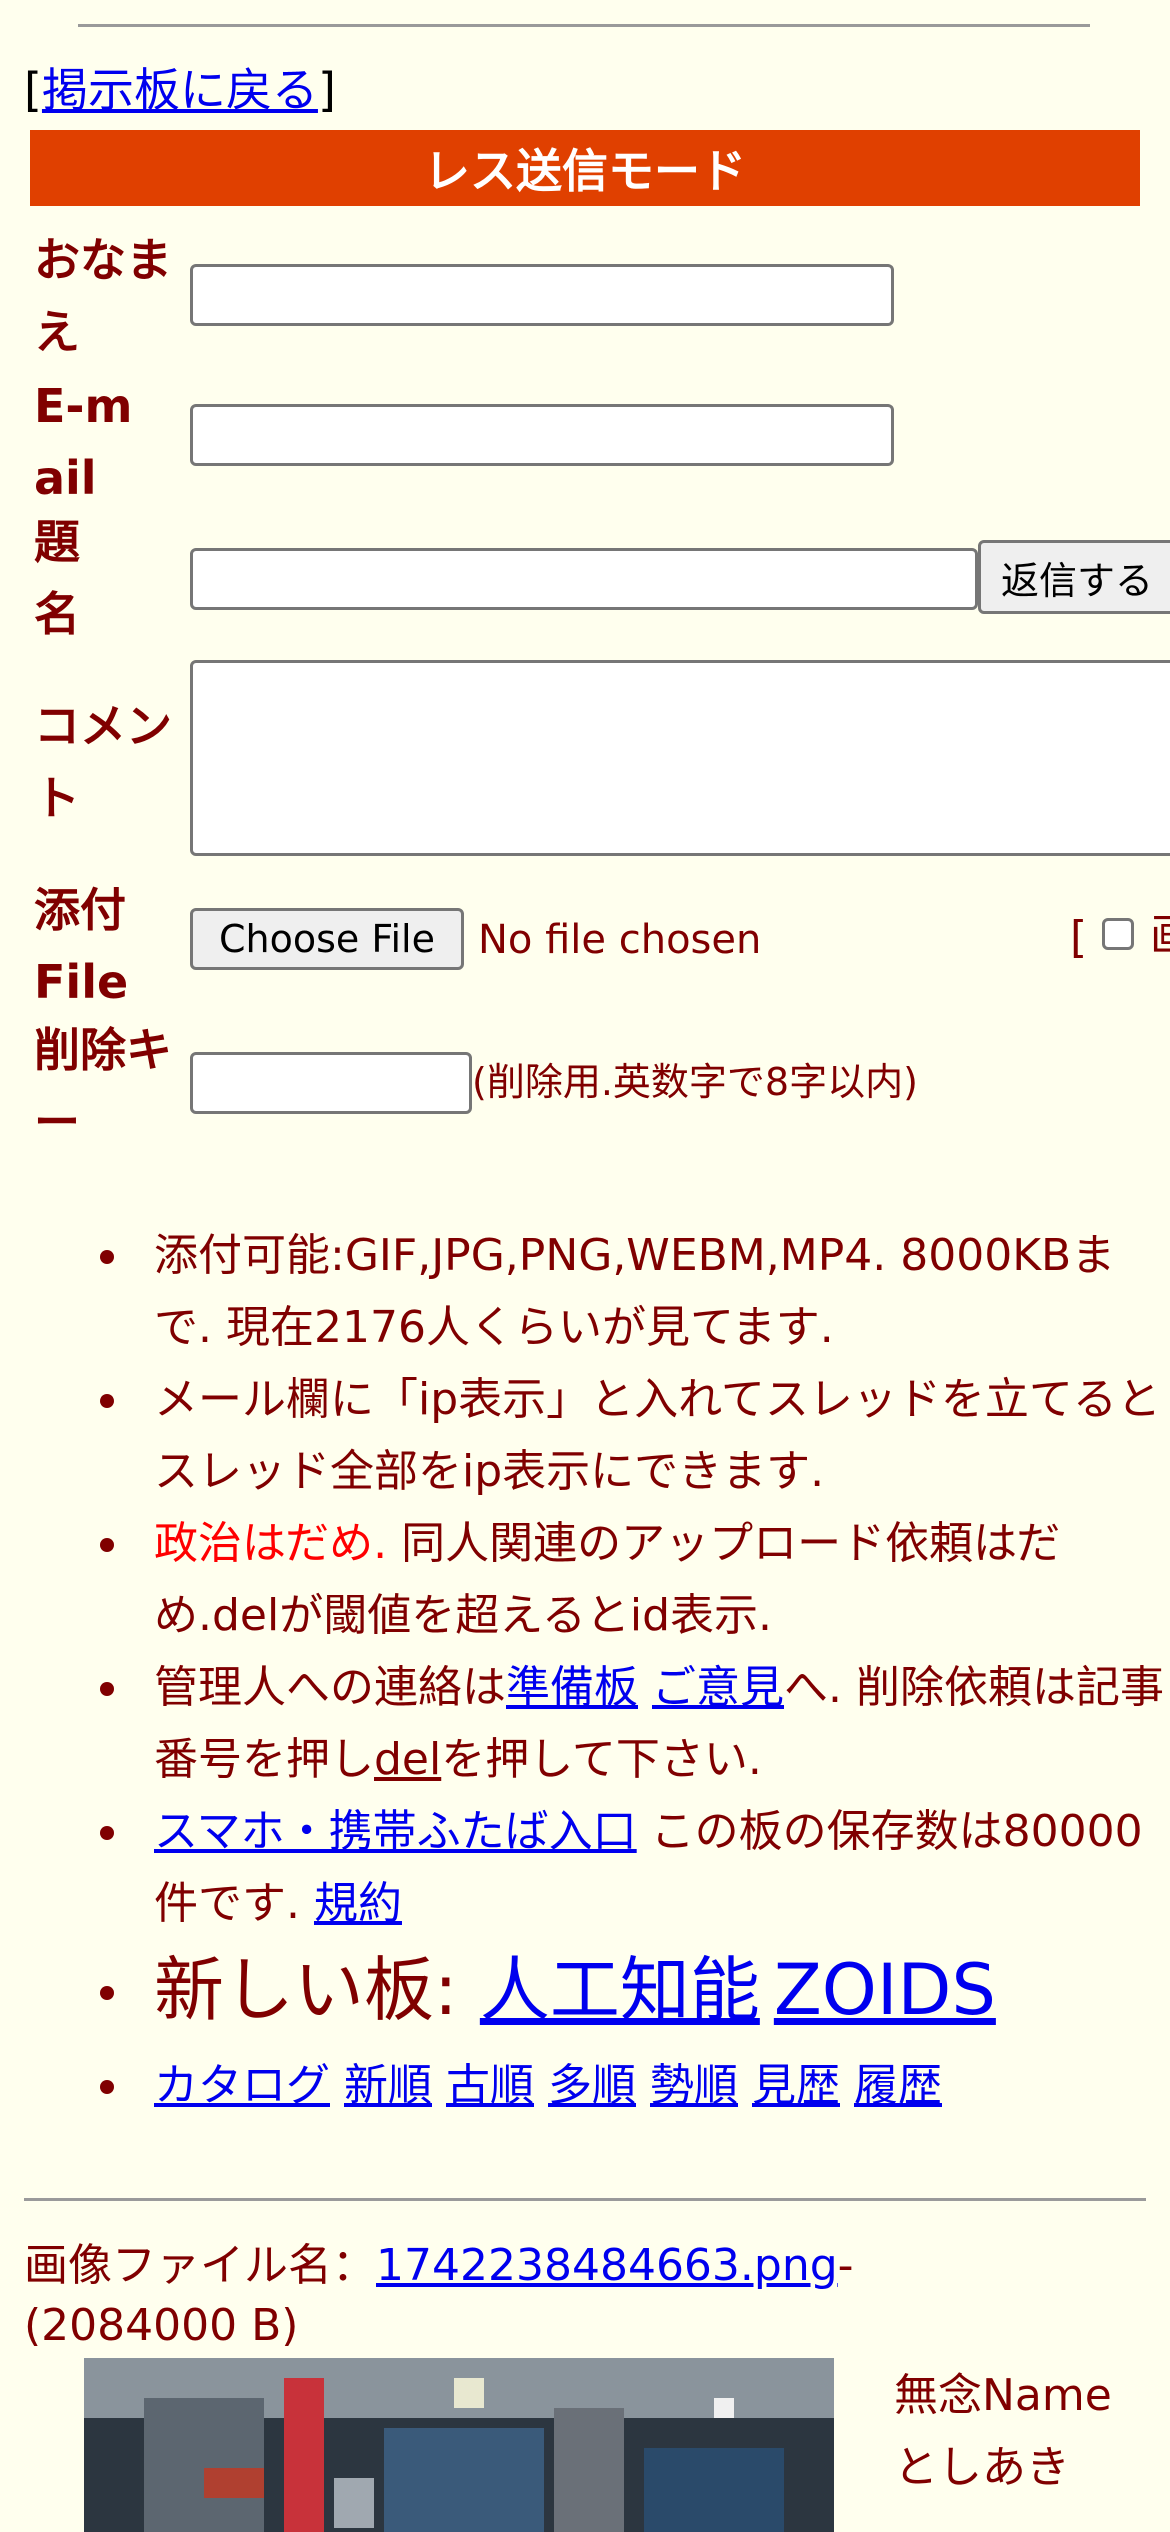 The width and height of the screenshot is (1170, 2532). Describe the element at coordinates (898, 2085) in the screenshot. I see `post-history-link: 履歴` at that location.